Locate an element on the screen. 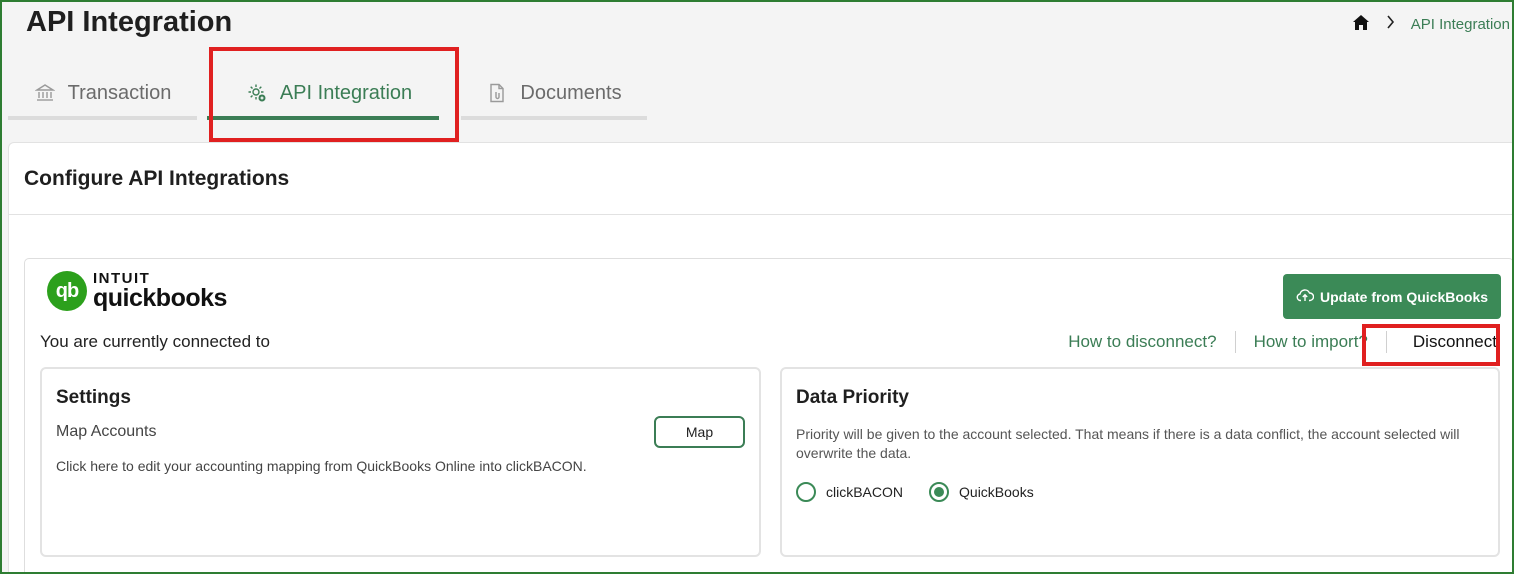  tab-bar: Transaction API Integration Documents is located at coordinates (327, 93).